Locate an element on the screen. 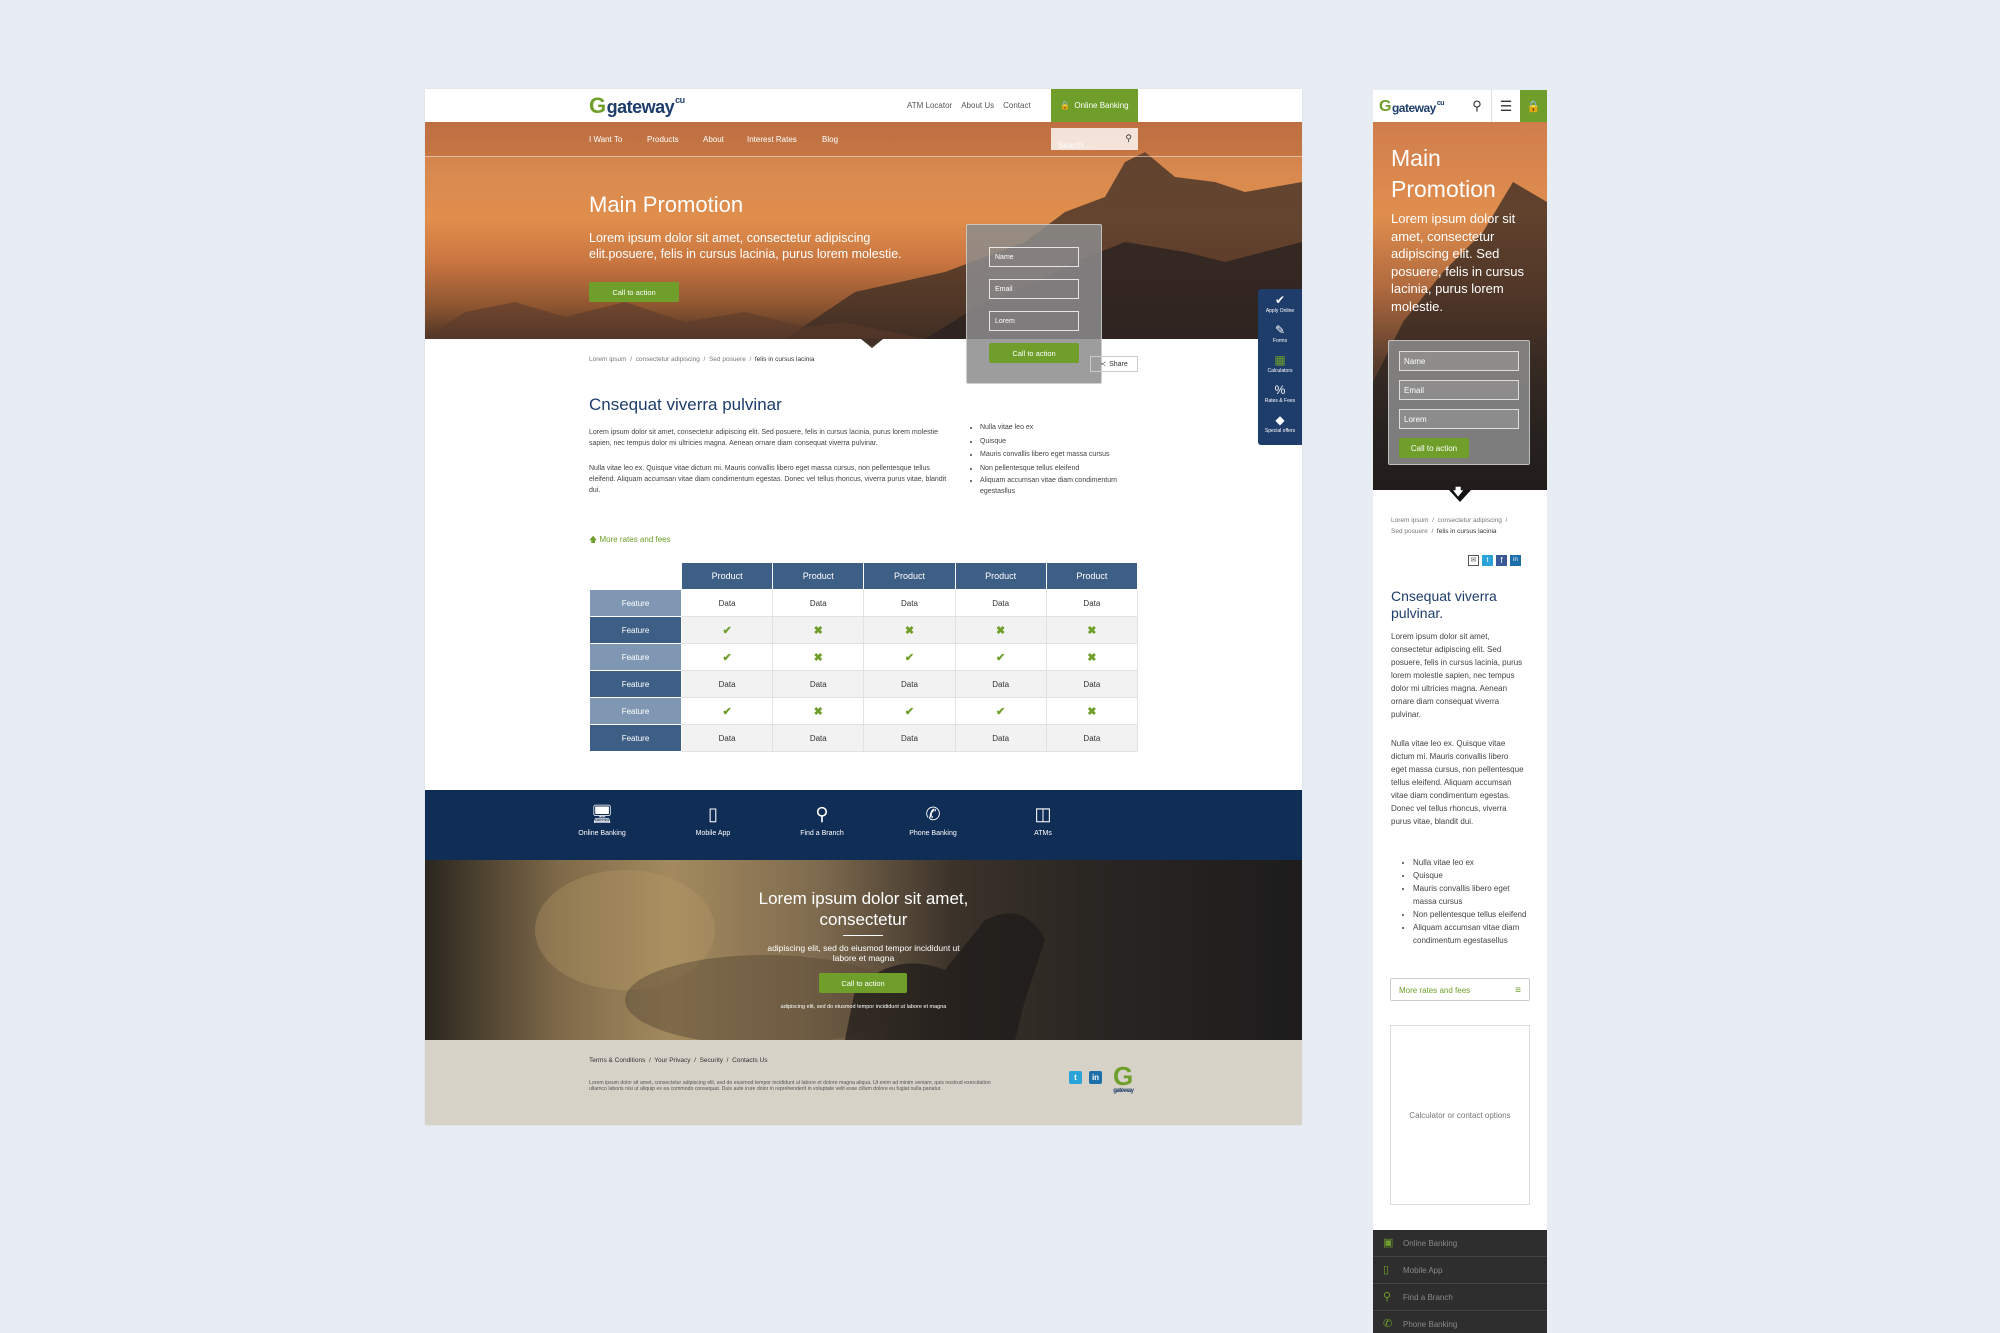  table-row: Feature Data Data Data Data Data is located at coordinates (864, 603).